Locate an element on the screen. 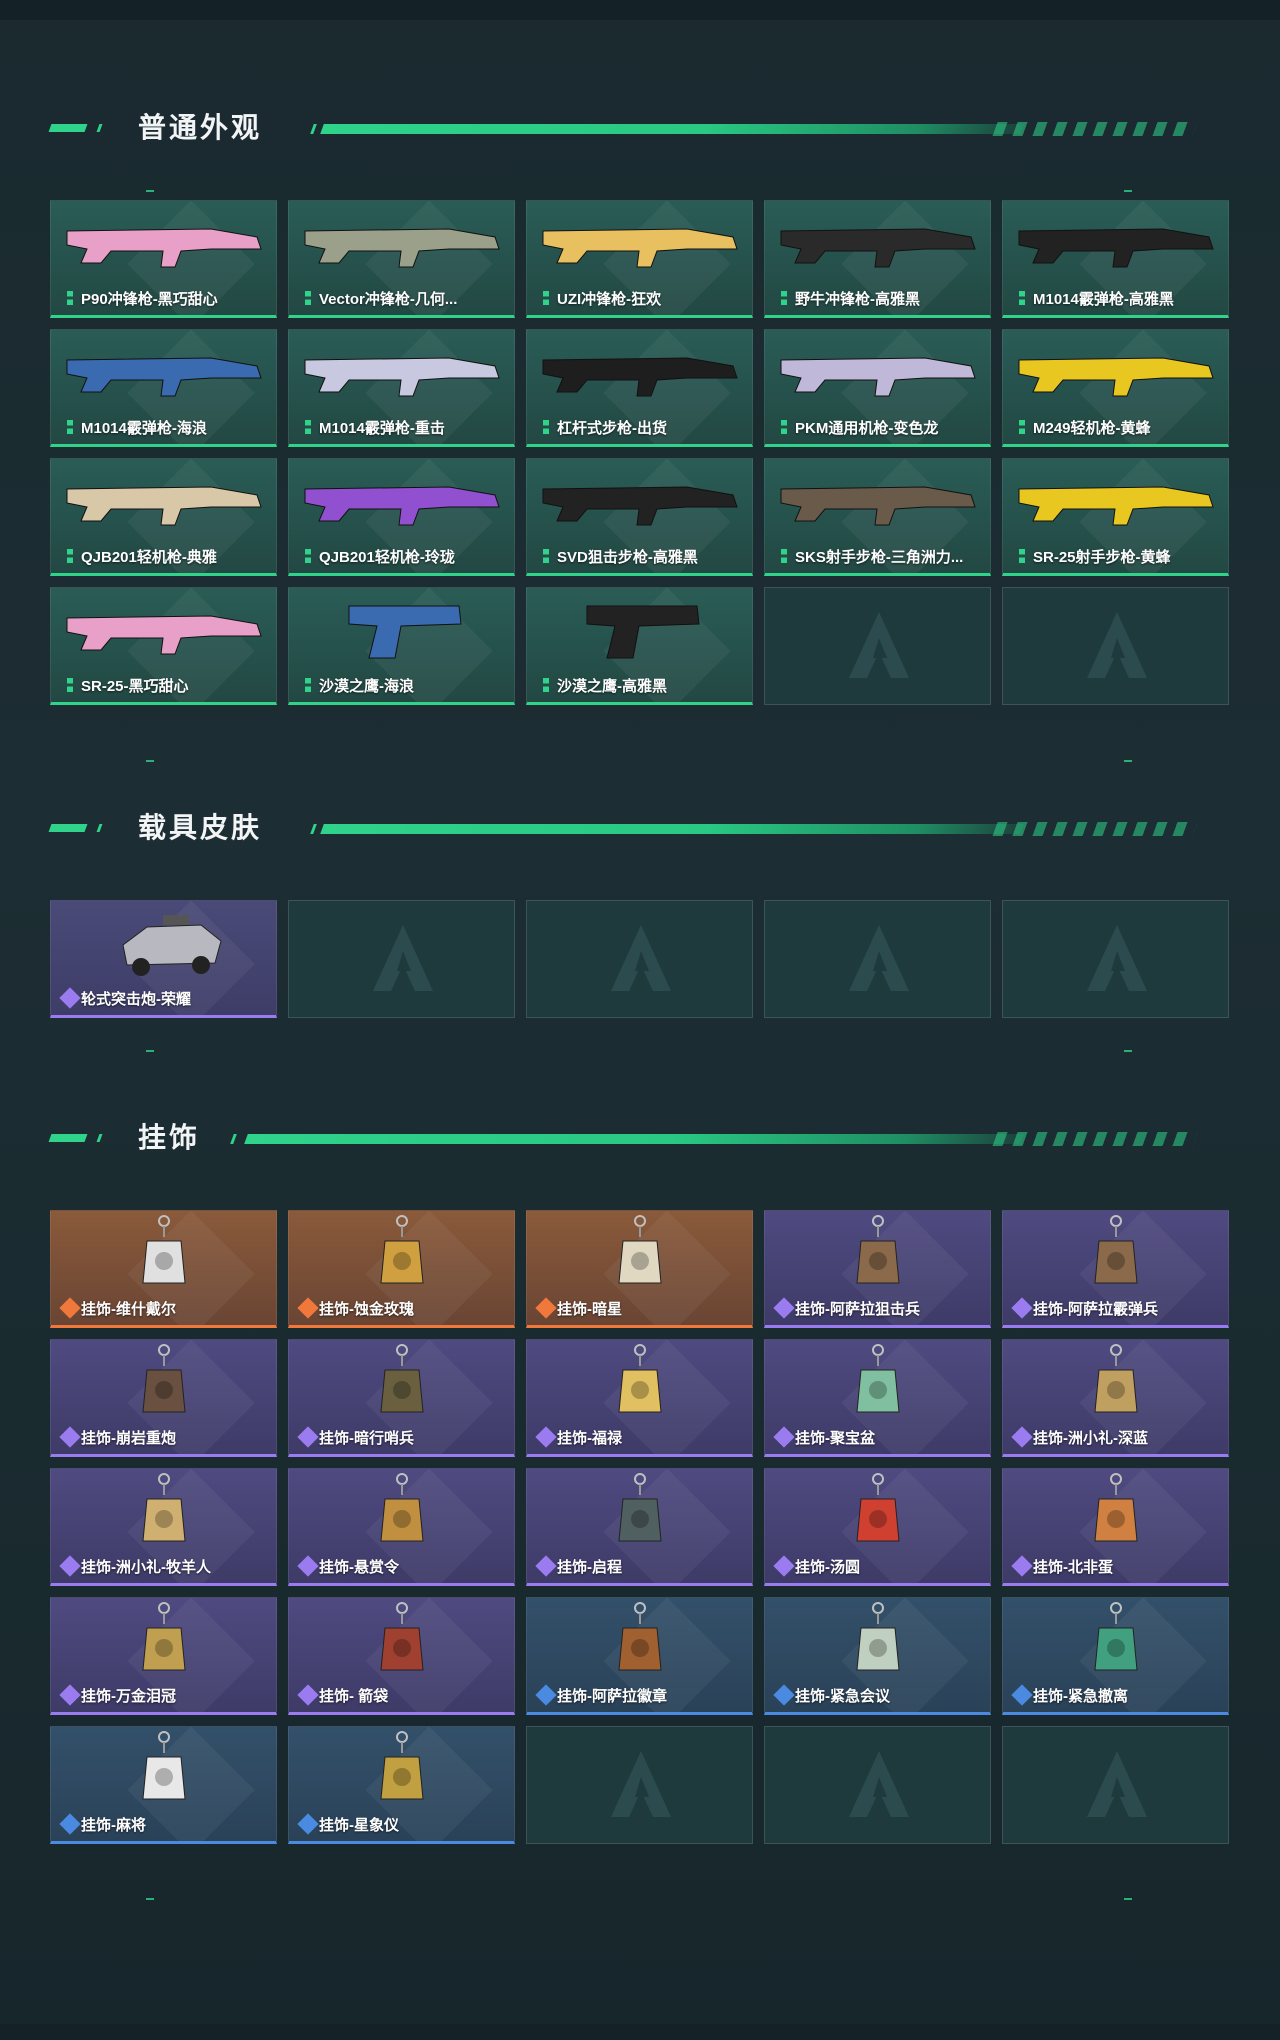 This screenshot has width=1280, height=2040. charm-card: 挂饰-紧急撤离 is located at coordinates (1115, 1656).